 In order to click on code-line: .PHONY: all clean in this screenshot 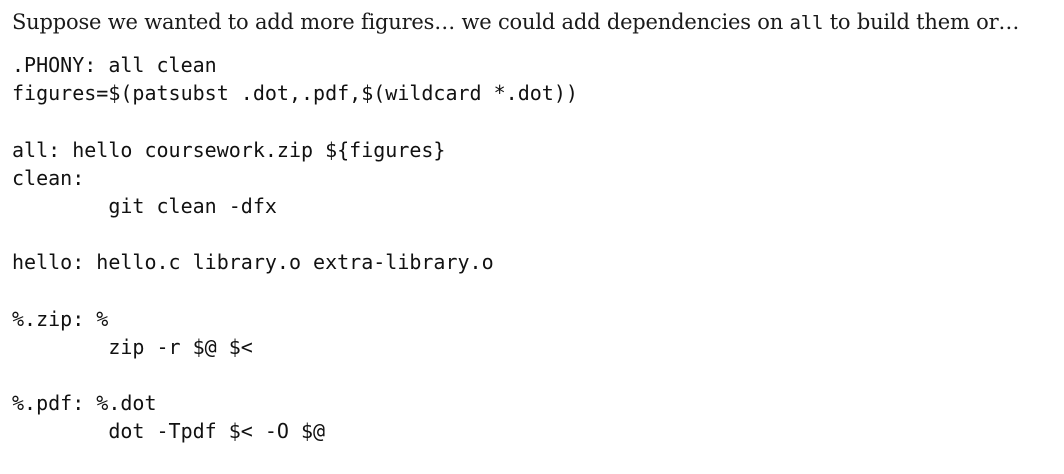, I will do `click(114, 65)`.